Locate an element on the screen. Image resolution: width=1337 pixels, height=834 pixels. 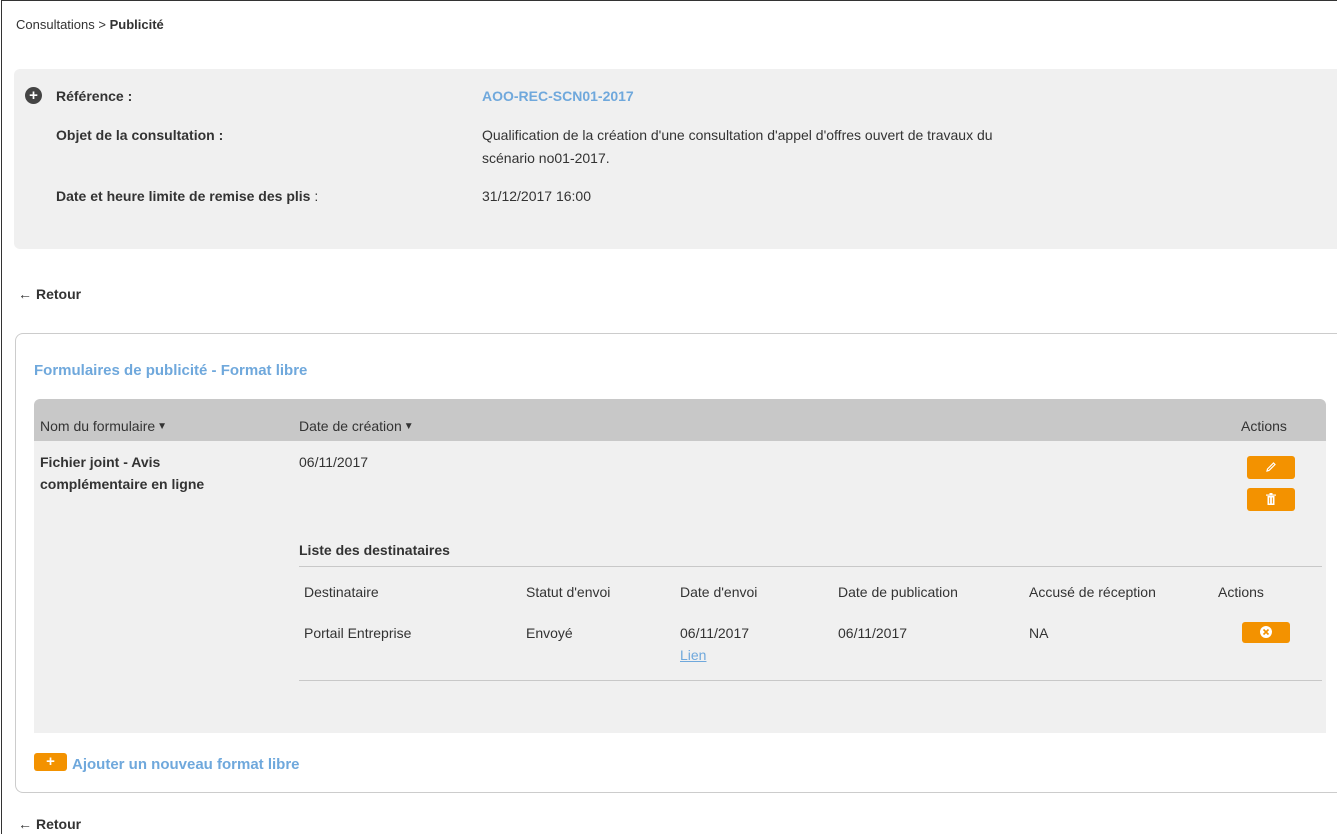
recipient-lien-link: Lien is located at coordinates (693, 655).